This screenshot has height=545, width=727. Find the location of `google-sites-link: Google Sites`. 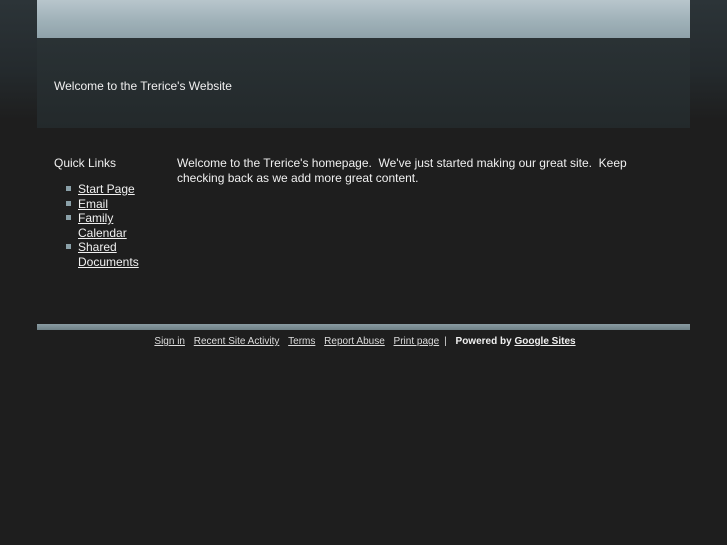

google-sites-link: Google Sites is located at coordinates (544, 341).